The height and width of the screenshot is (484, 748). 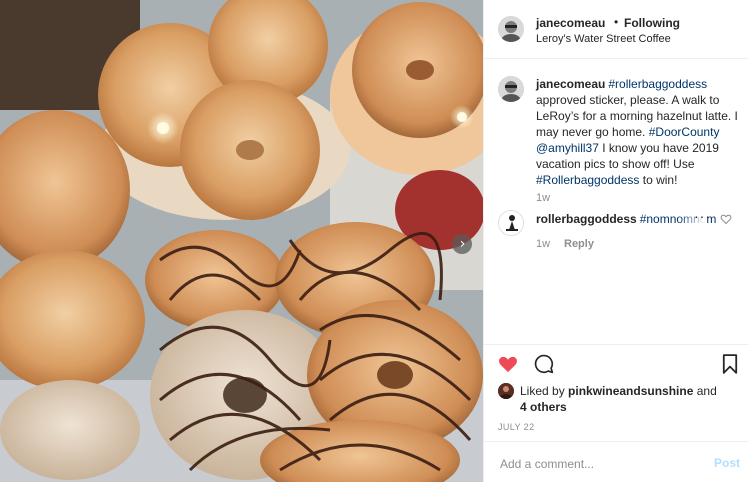 What do you see at coordinates (511, 89) in the screenshot?
I see `caption-avatar` at bounding box center [511, 89].